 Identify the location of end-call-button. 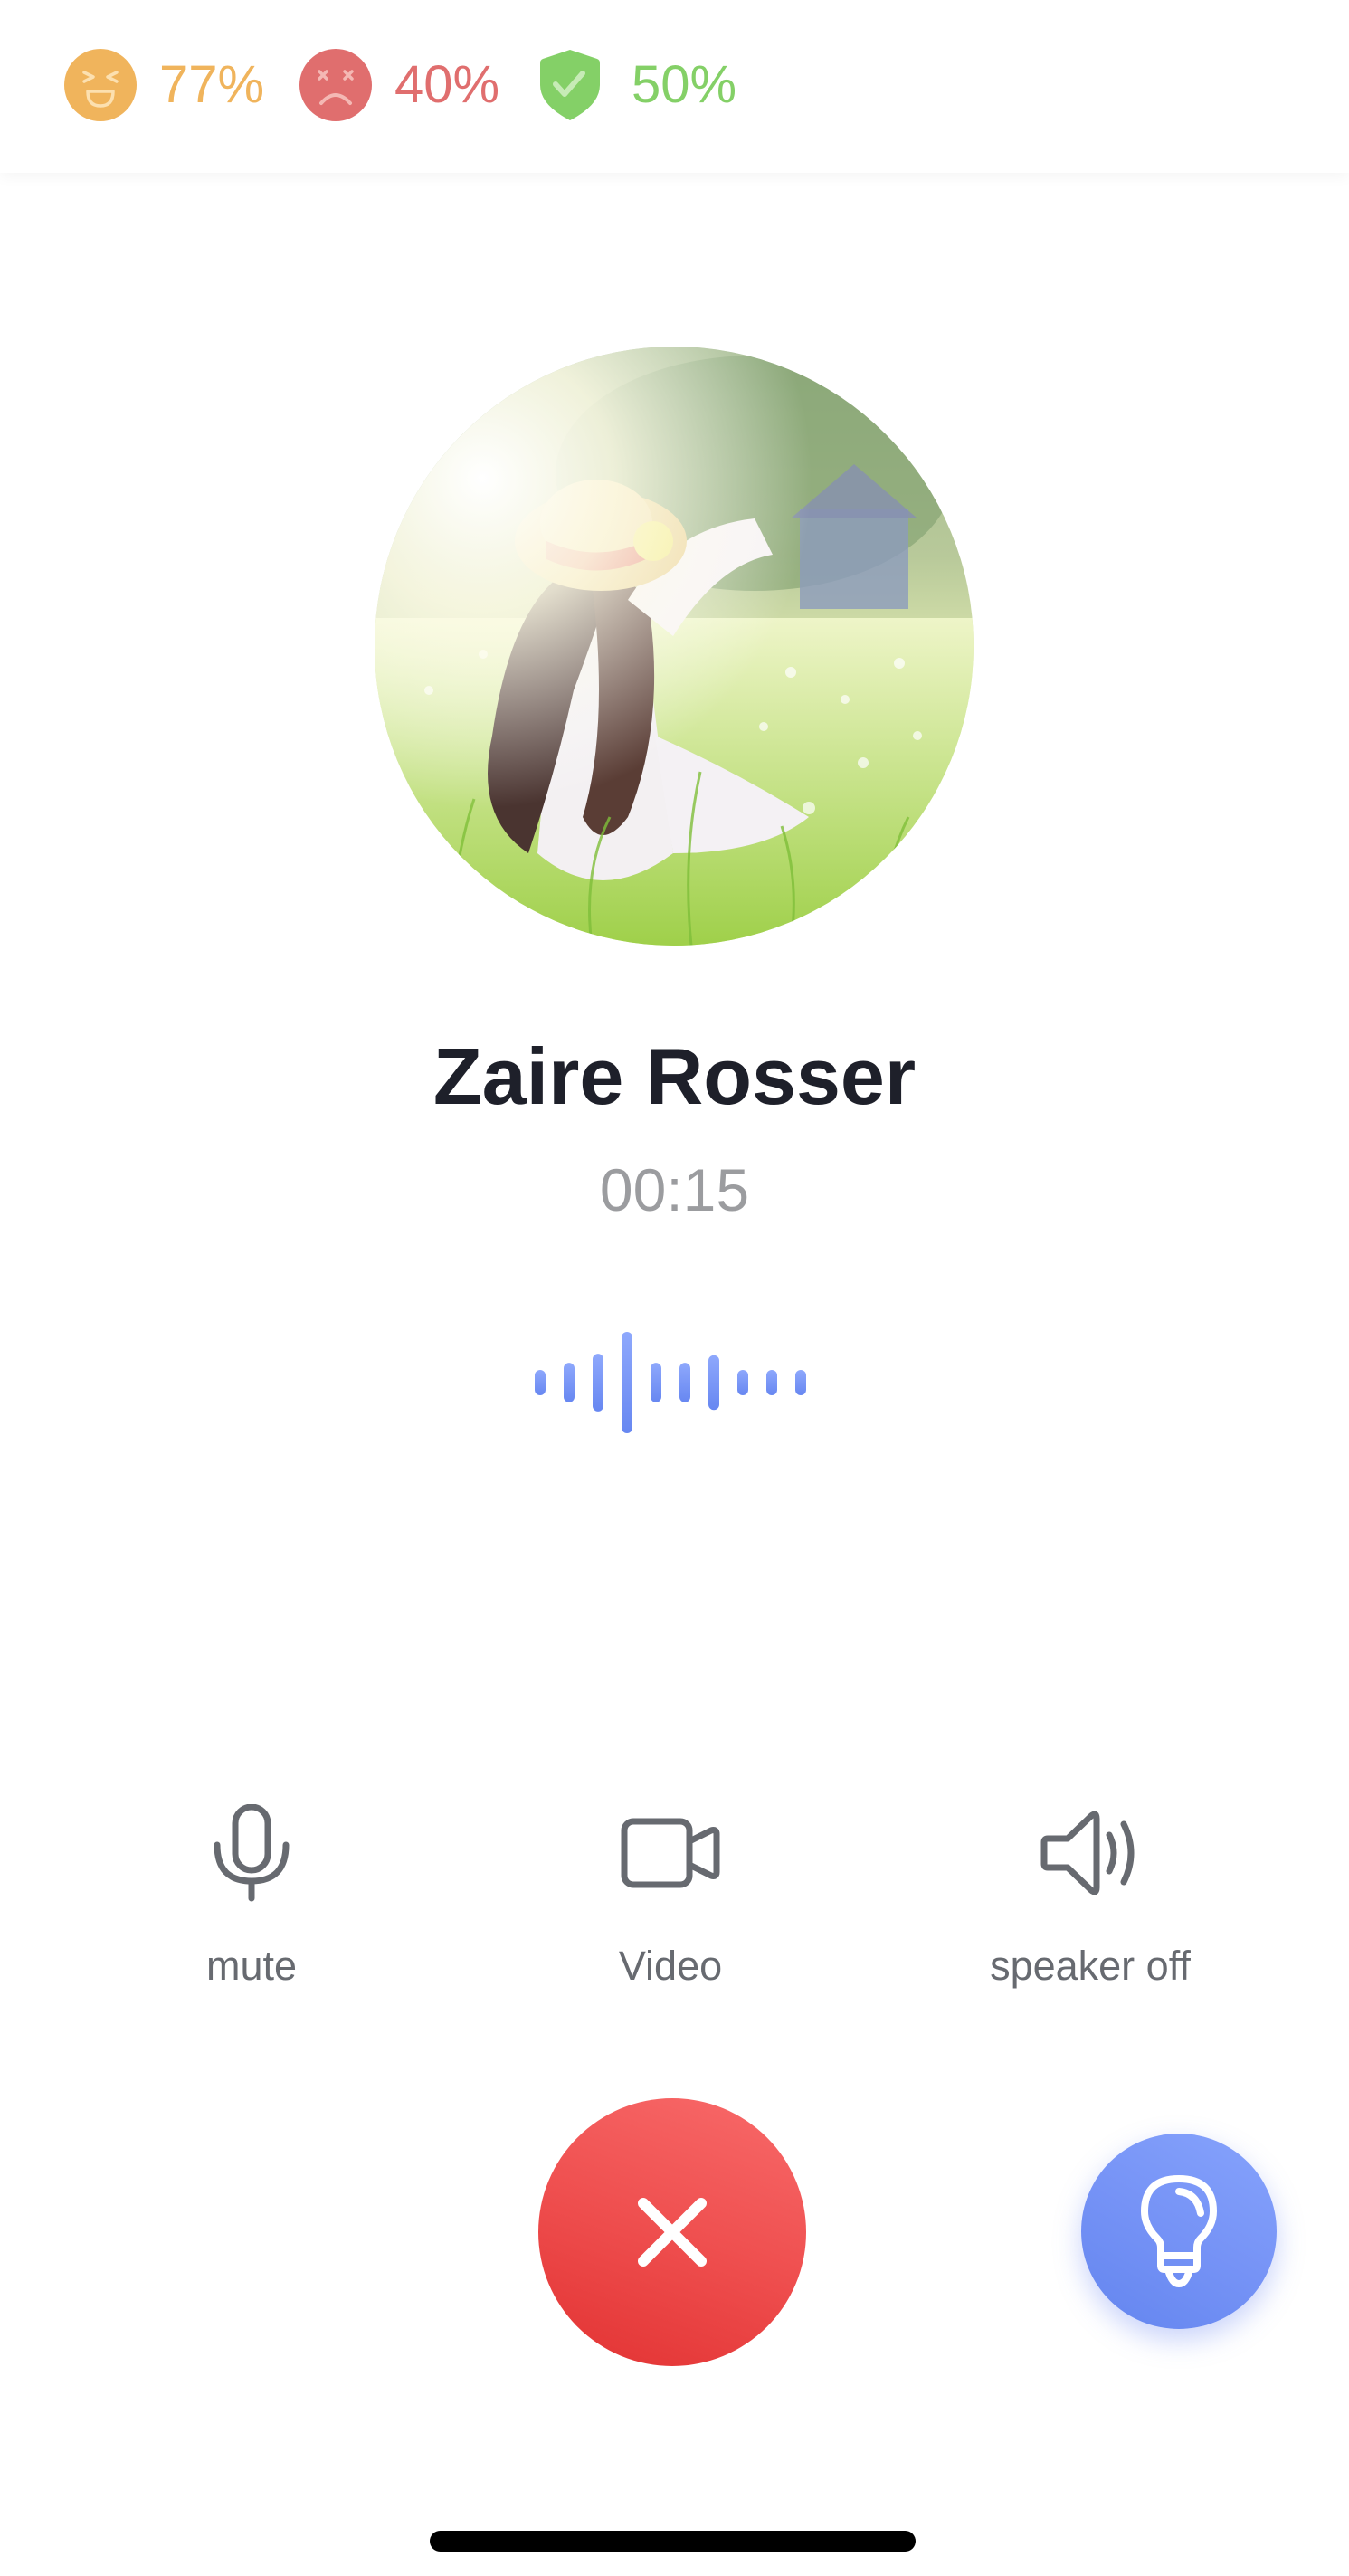
(672, 2232).